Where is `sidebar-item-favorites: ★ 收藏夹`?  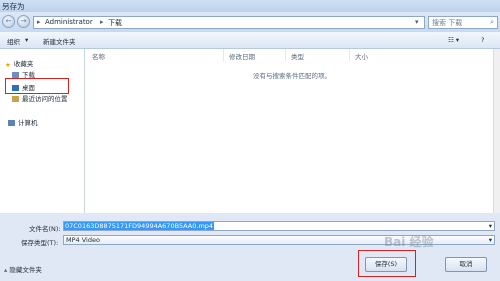 sidebar-item-favorites: ★ 收藏夹 is located at coordinates (19, 63).